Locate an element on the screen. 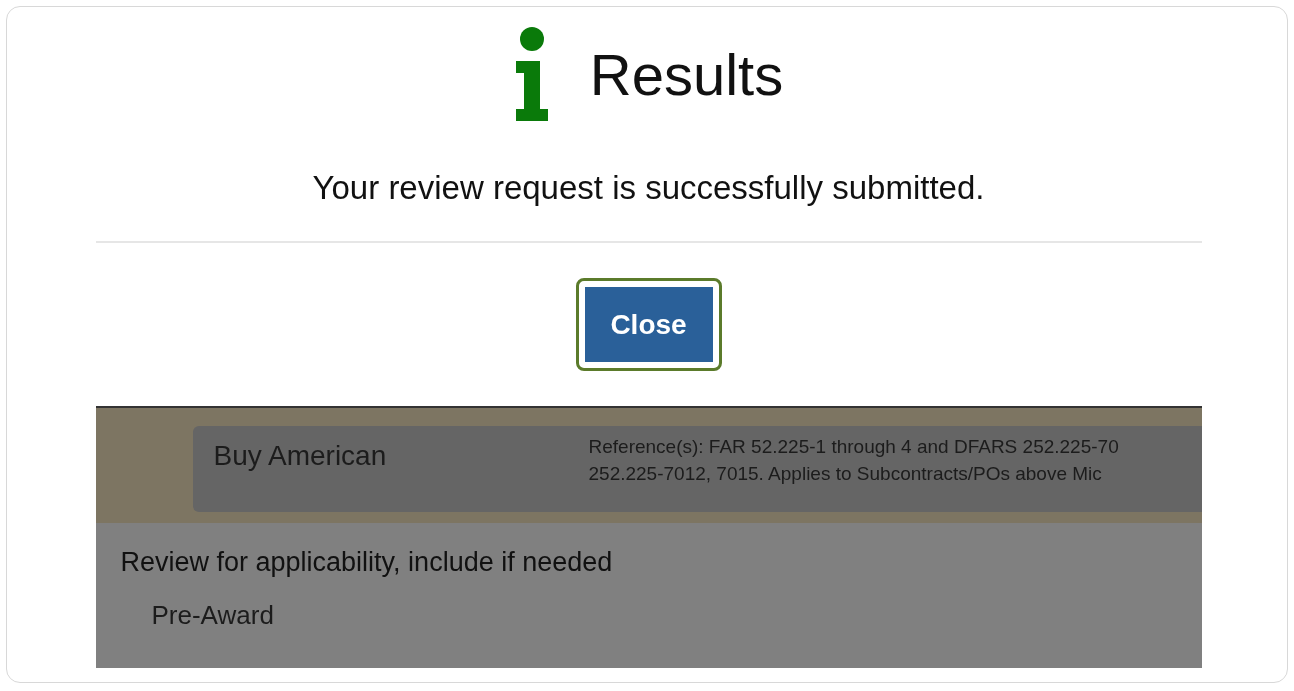 The image size is (1294, 691). dialog-title: Results is located at coordinates (686, 74).